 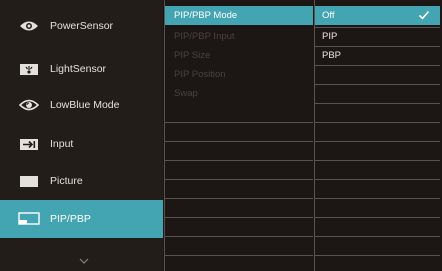 I want to click on sidebar-item-pip-pbp: PIP/PBP, so click(x=81, y=219).